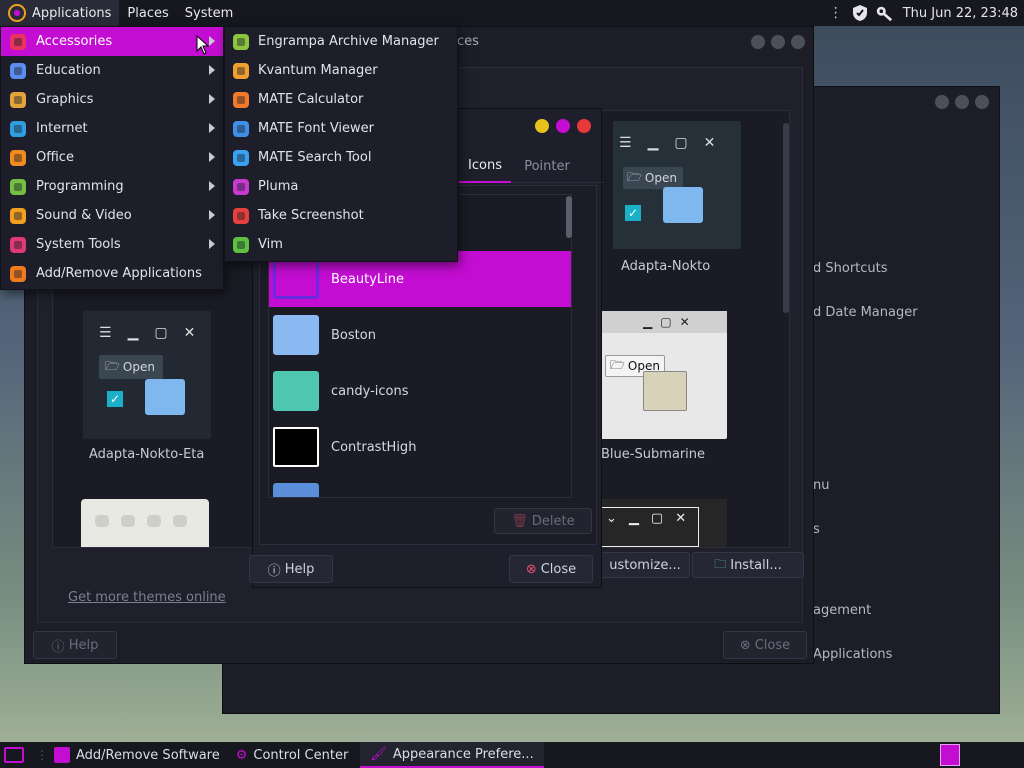 This screenshot has width=1024, height=768. What do you see at coordinates (147, 597) in the screenshot?
I see `get-more-themes-link: Get more themes online` at bounding box center [147, 597].